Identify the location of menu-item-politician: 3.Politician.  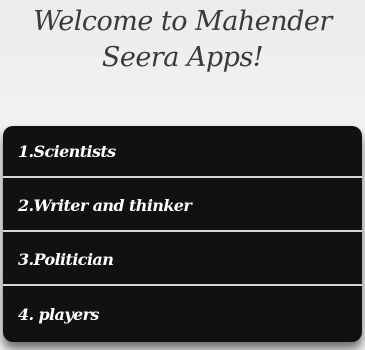
(182, 260).